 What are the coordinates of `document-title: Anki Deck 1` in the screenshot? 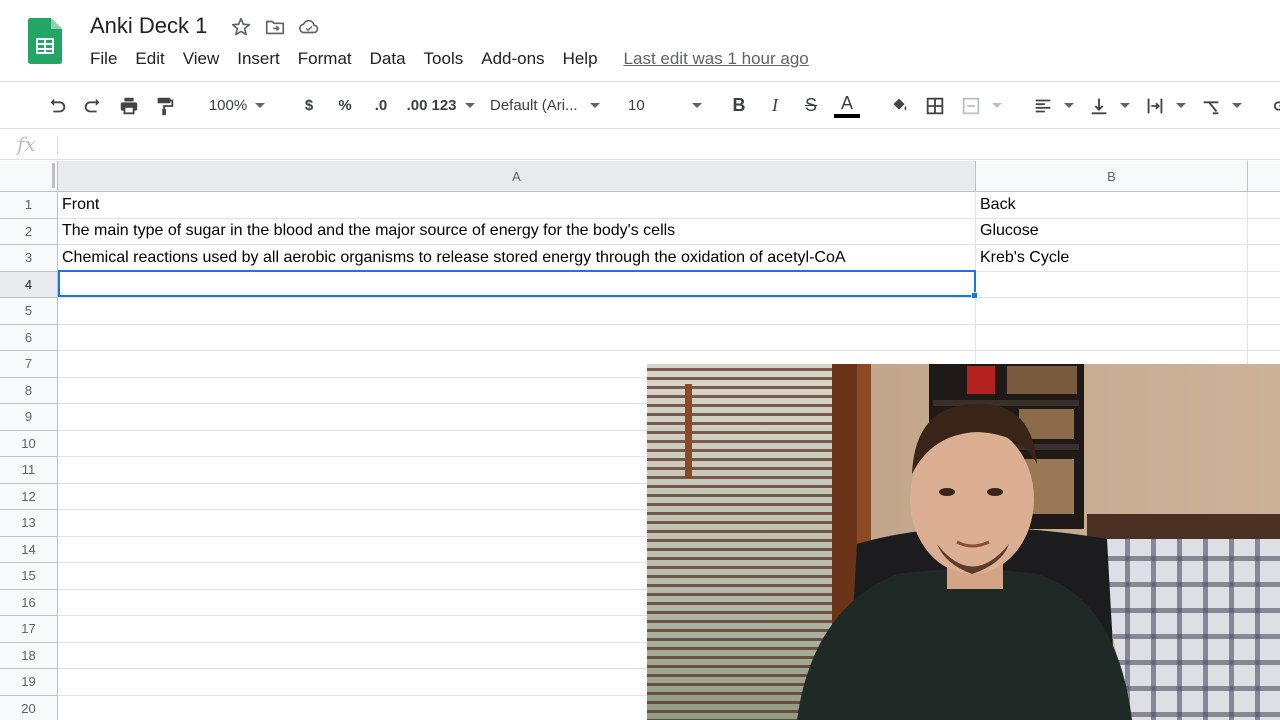 It's located at (148, 26).